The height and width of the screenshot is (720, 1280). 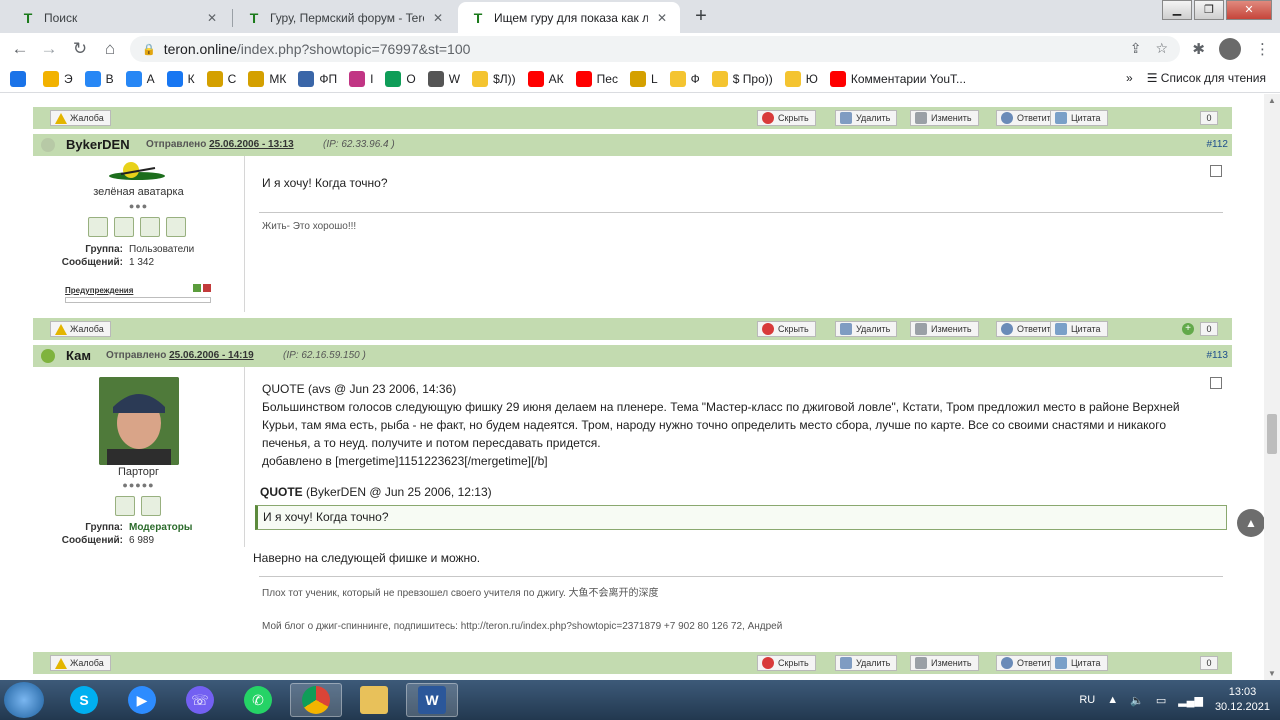 I want to click on rate-plus-icon: +, so click(x=1188, y=329).